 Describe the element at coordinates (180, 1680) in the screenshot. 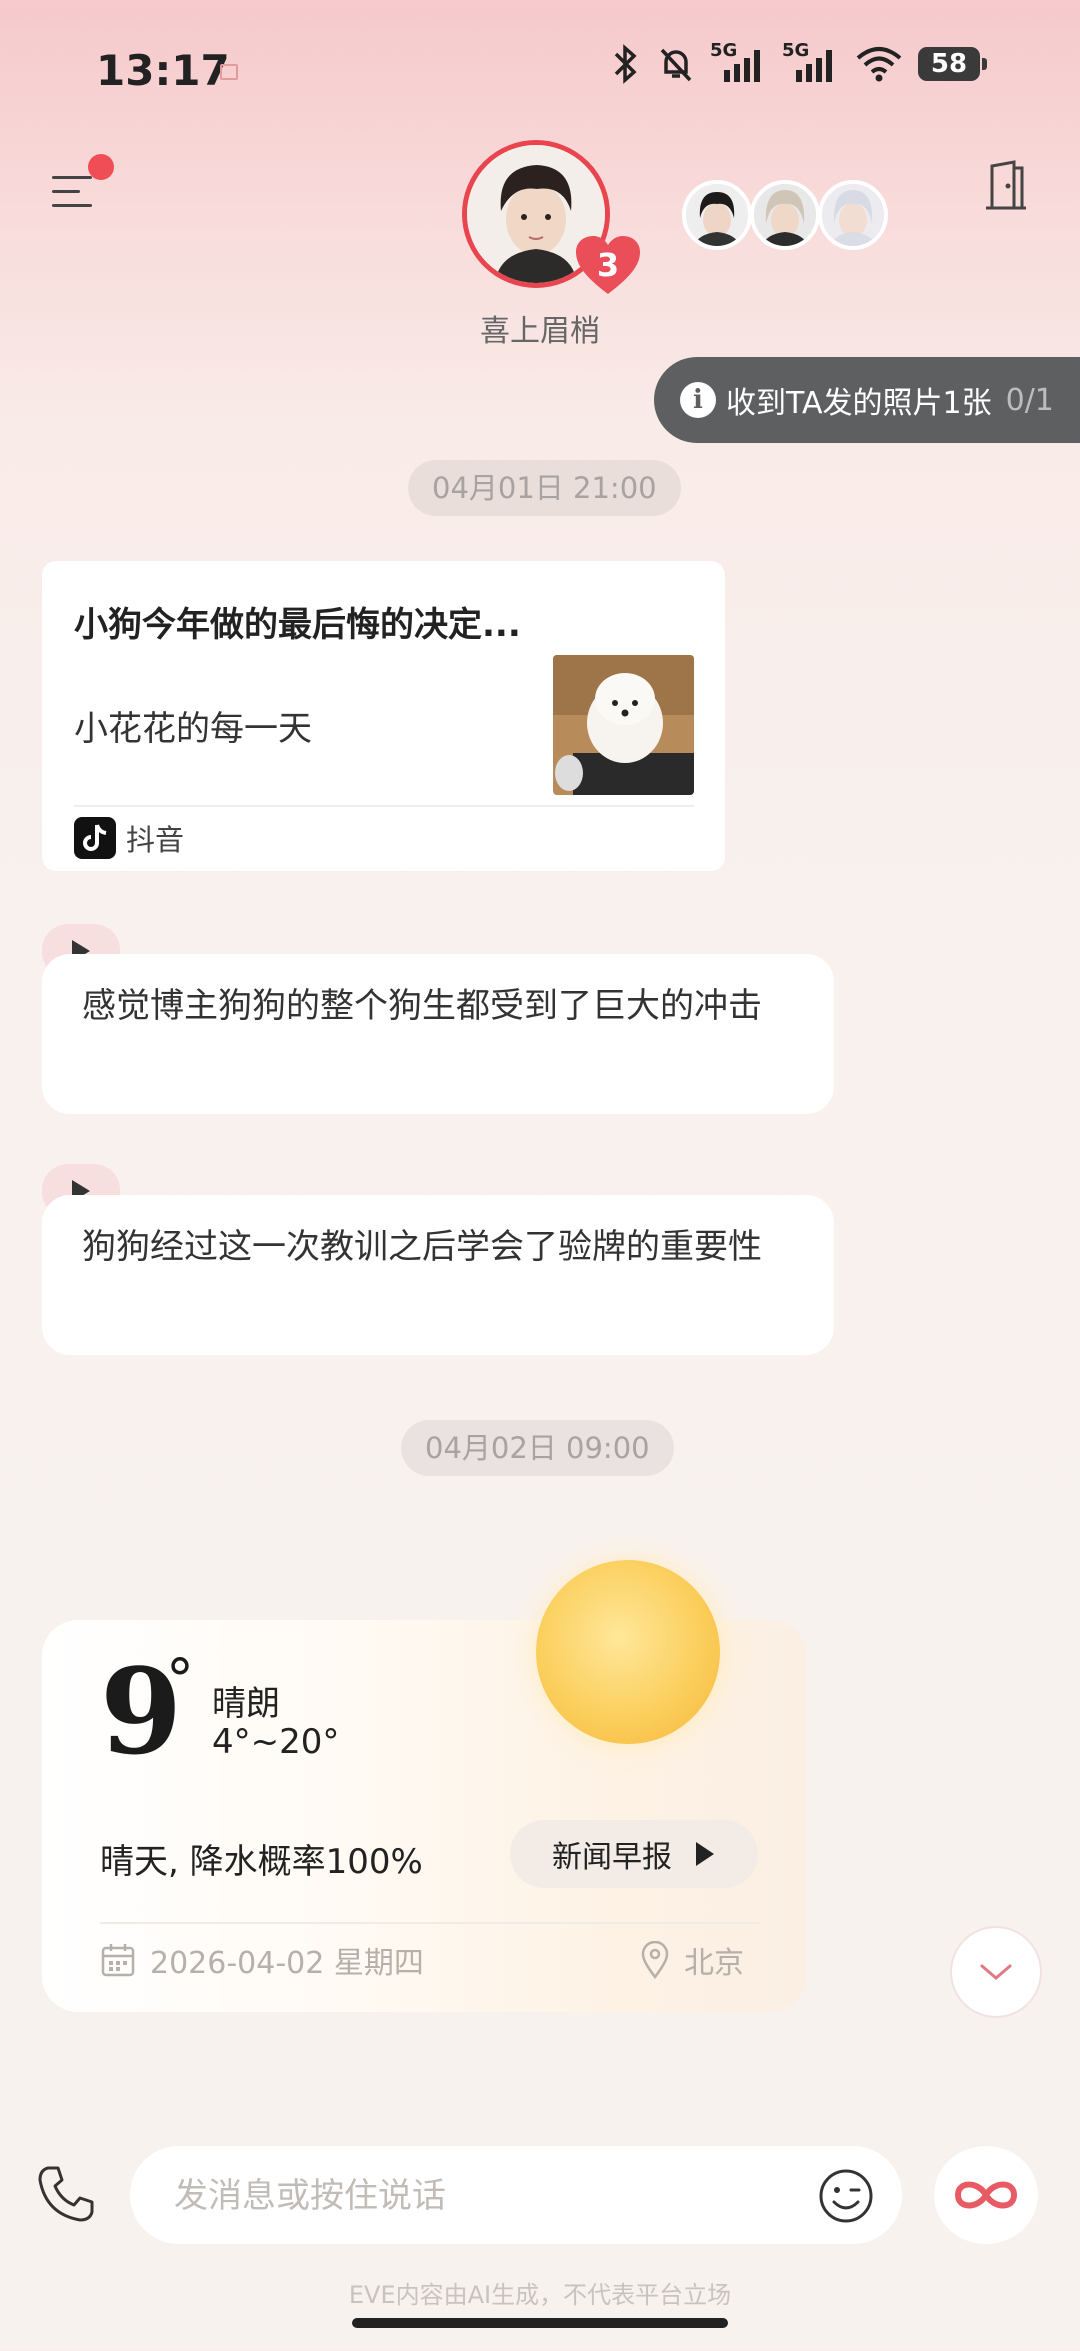

I see `weather-degree-symbol: °` at that location.